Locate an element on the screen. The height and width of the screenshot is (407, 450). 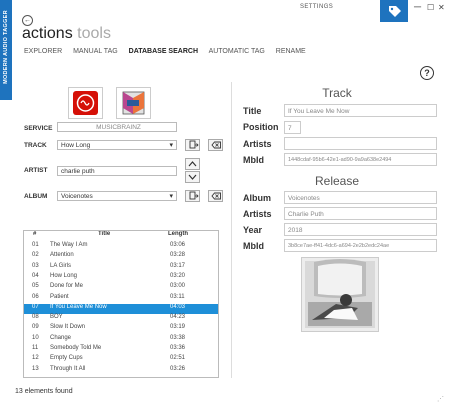
album-detail-label: Album is located at coordinates (257, 198).